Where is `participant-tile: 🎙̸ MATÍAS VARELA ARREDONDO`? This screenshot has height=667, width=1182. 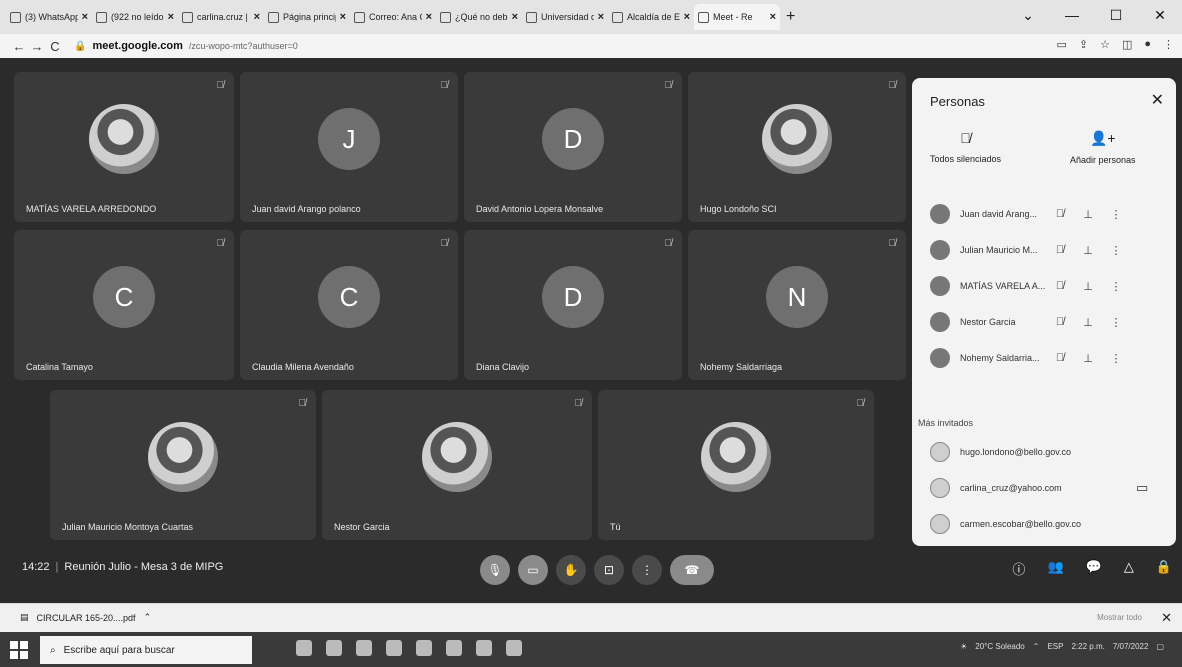
participant-tile: 🎙̸ MATÍAS VARELA ARREDONDO is located at coordinates (124, 147).